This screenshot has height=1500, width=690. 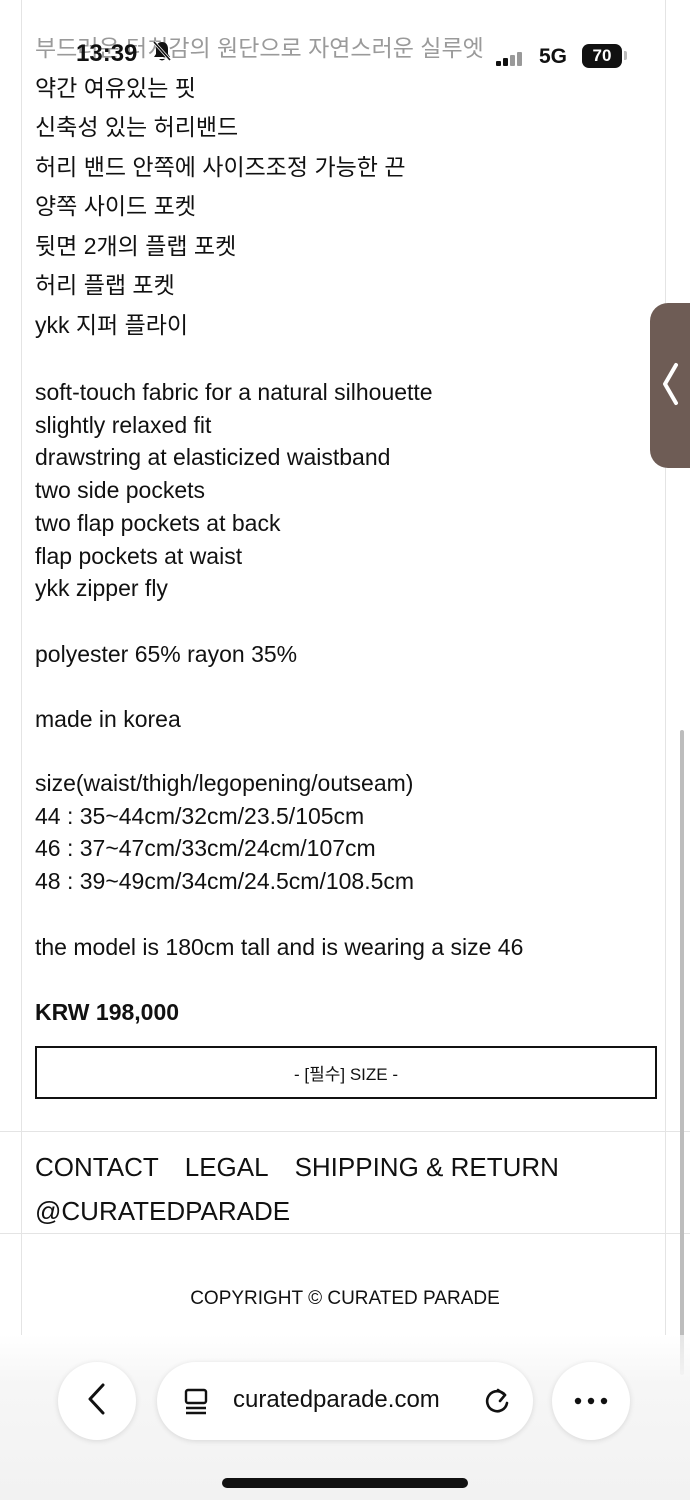 I want to click on description-line: 뒷면 2개의 플랩 포켓, so click(x=136, y=245).